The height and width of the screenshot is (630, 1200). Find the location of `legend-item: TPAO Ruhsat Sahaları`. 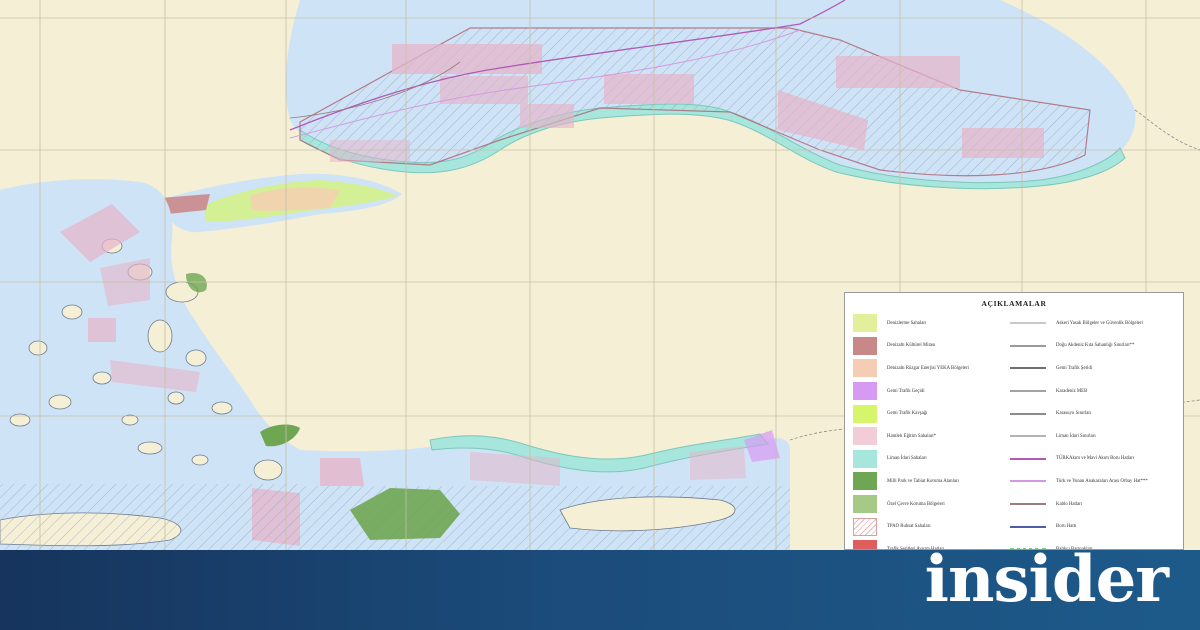

legend-item: TPAO Ruhsat Sahaları is located at coordinates (933, 526).